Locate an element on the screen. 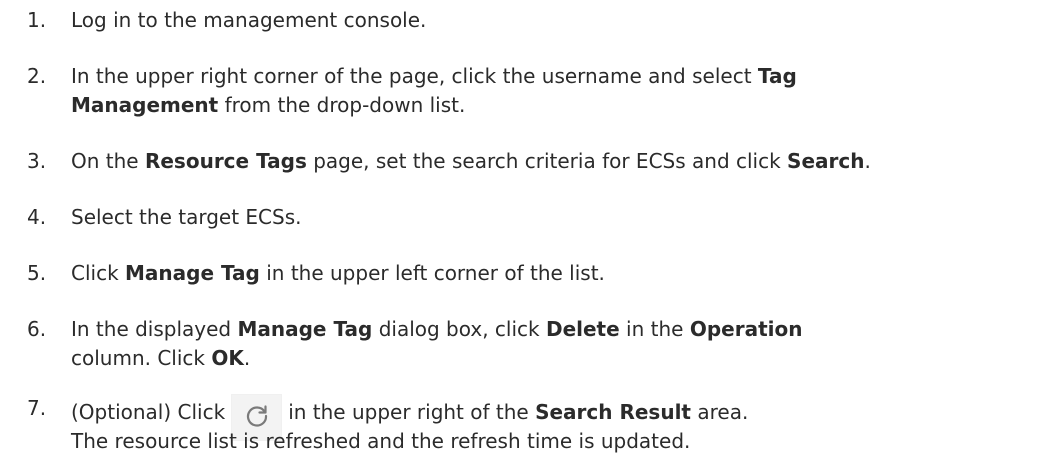 The image size is (1063, 462). step-number: 4. is located at coordinates (37, 217).